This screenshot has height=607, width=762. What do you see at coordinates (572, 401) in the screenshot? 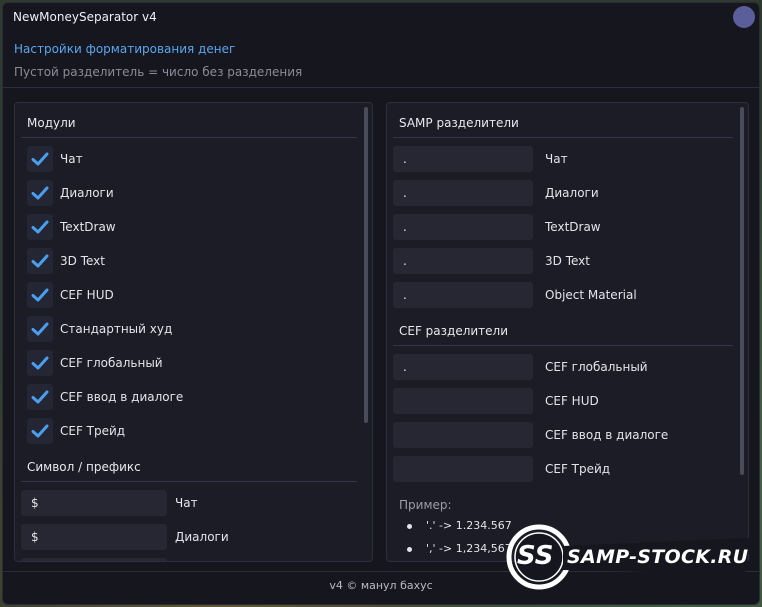
I see `separator-label: CEF HUD` at bounding box center [572, 401].